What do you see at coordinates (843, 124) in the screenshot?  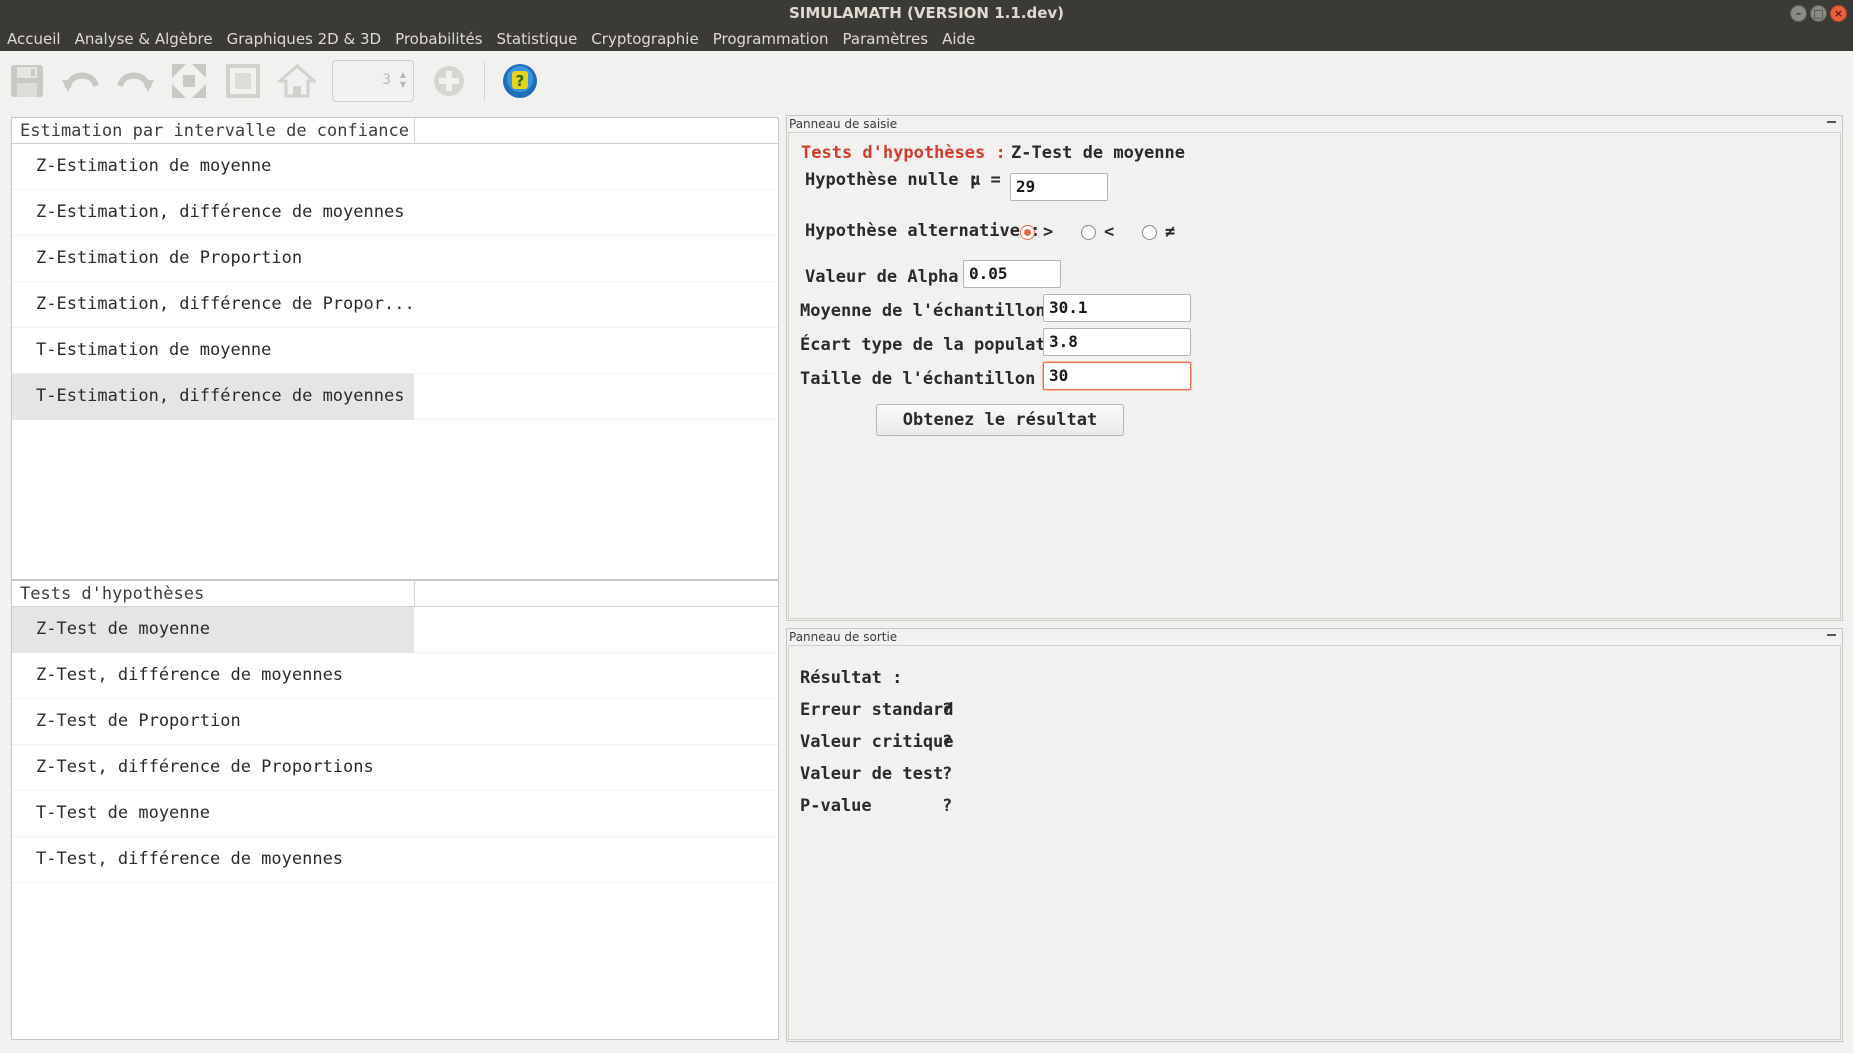 I see `input-panel-title: Panneau de saisie` at bounding box center [843, 124].